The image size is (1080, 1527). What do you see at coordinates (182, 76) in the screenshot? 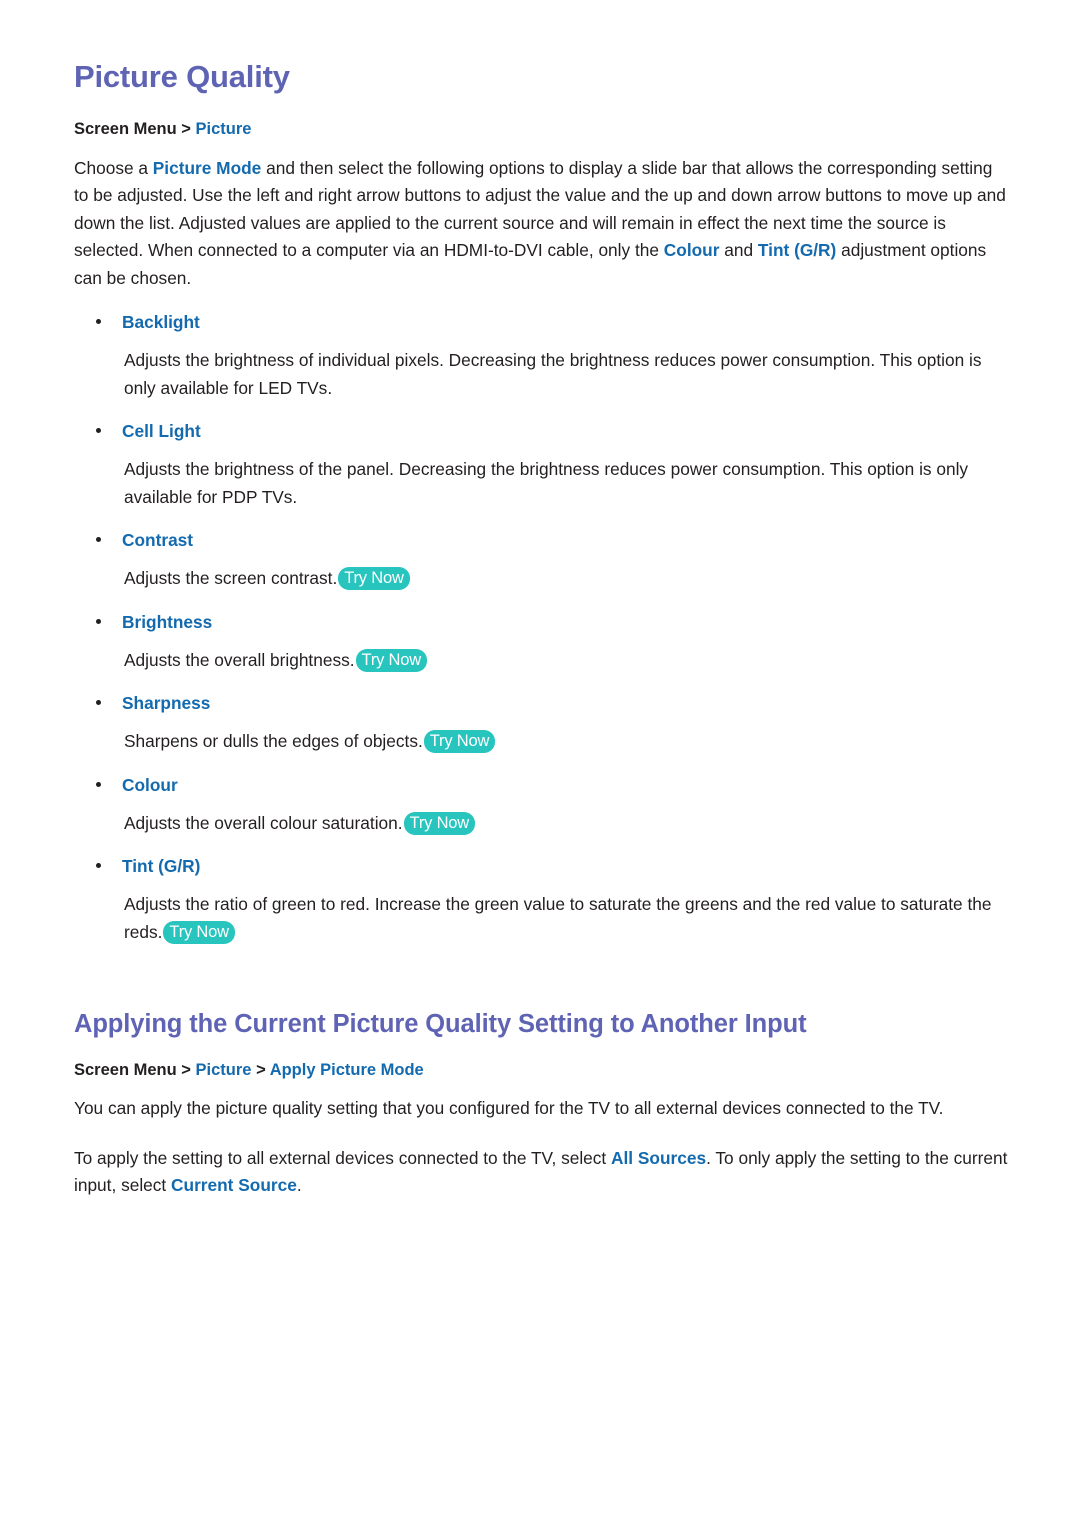
I see `page-title: Picture Quality` at bounding box center [182, 76].